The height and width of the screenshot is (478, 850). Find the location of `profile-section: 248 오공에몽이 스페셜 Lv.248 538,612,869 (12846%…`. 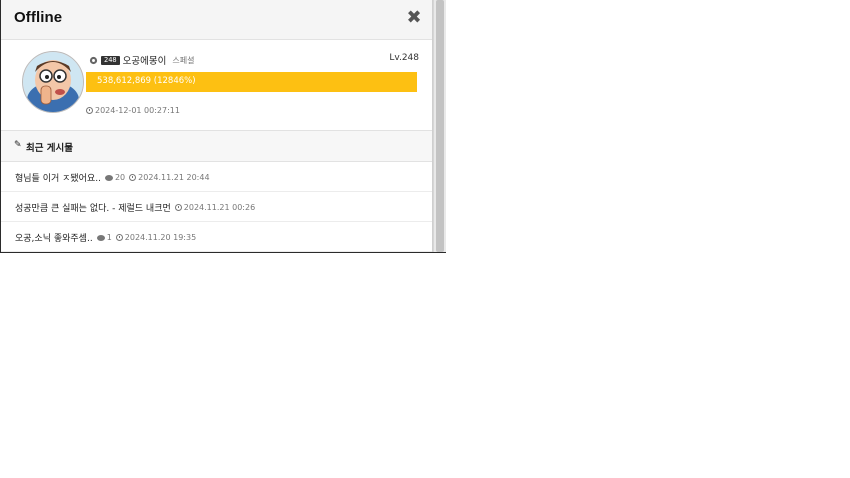

profile-section: 248 오공에몽이 스페셜 Lv.248 538,612,869 (12846%… is located at coordinates (216, 85).